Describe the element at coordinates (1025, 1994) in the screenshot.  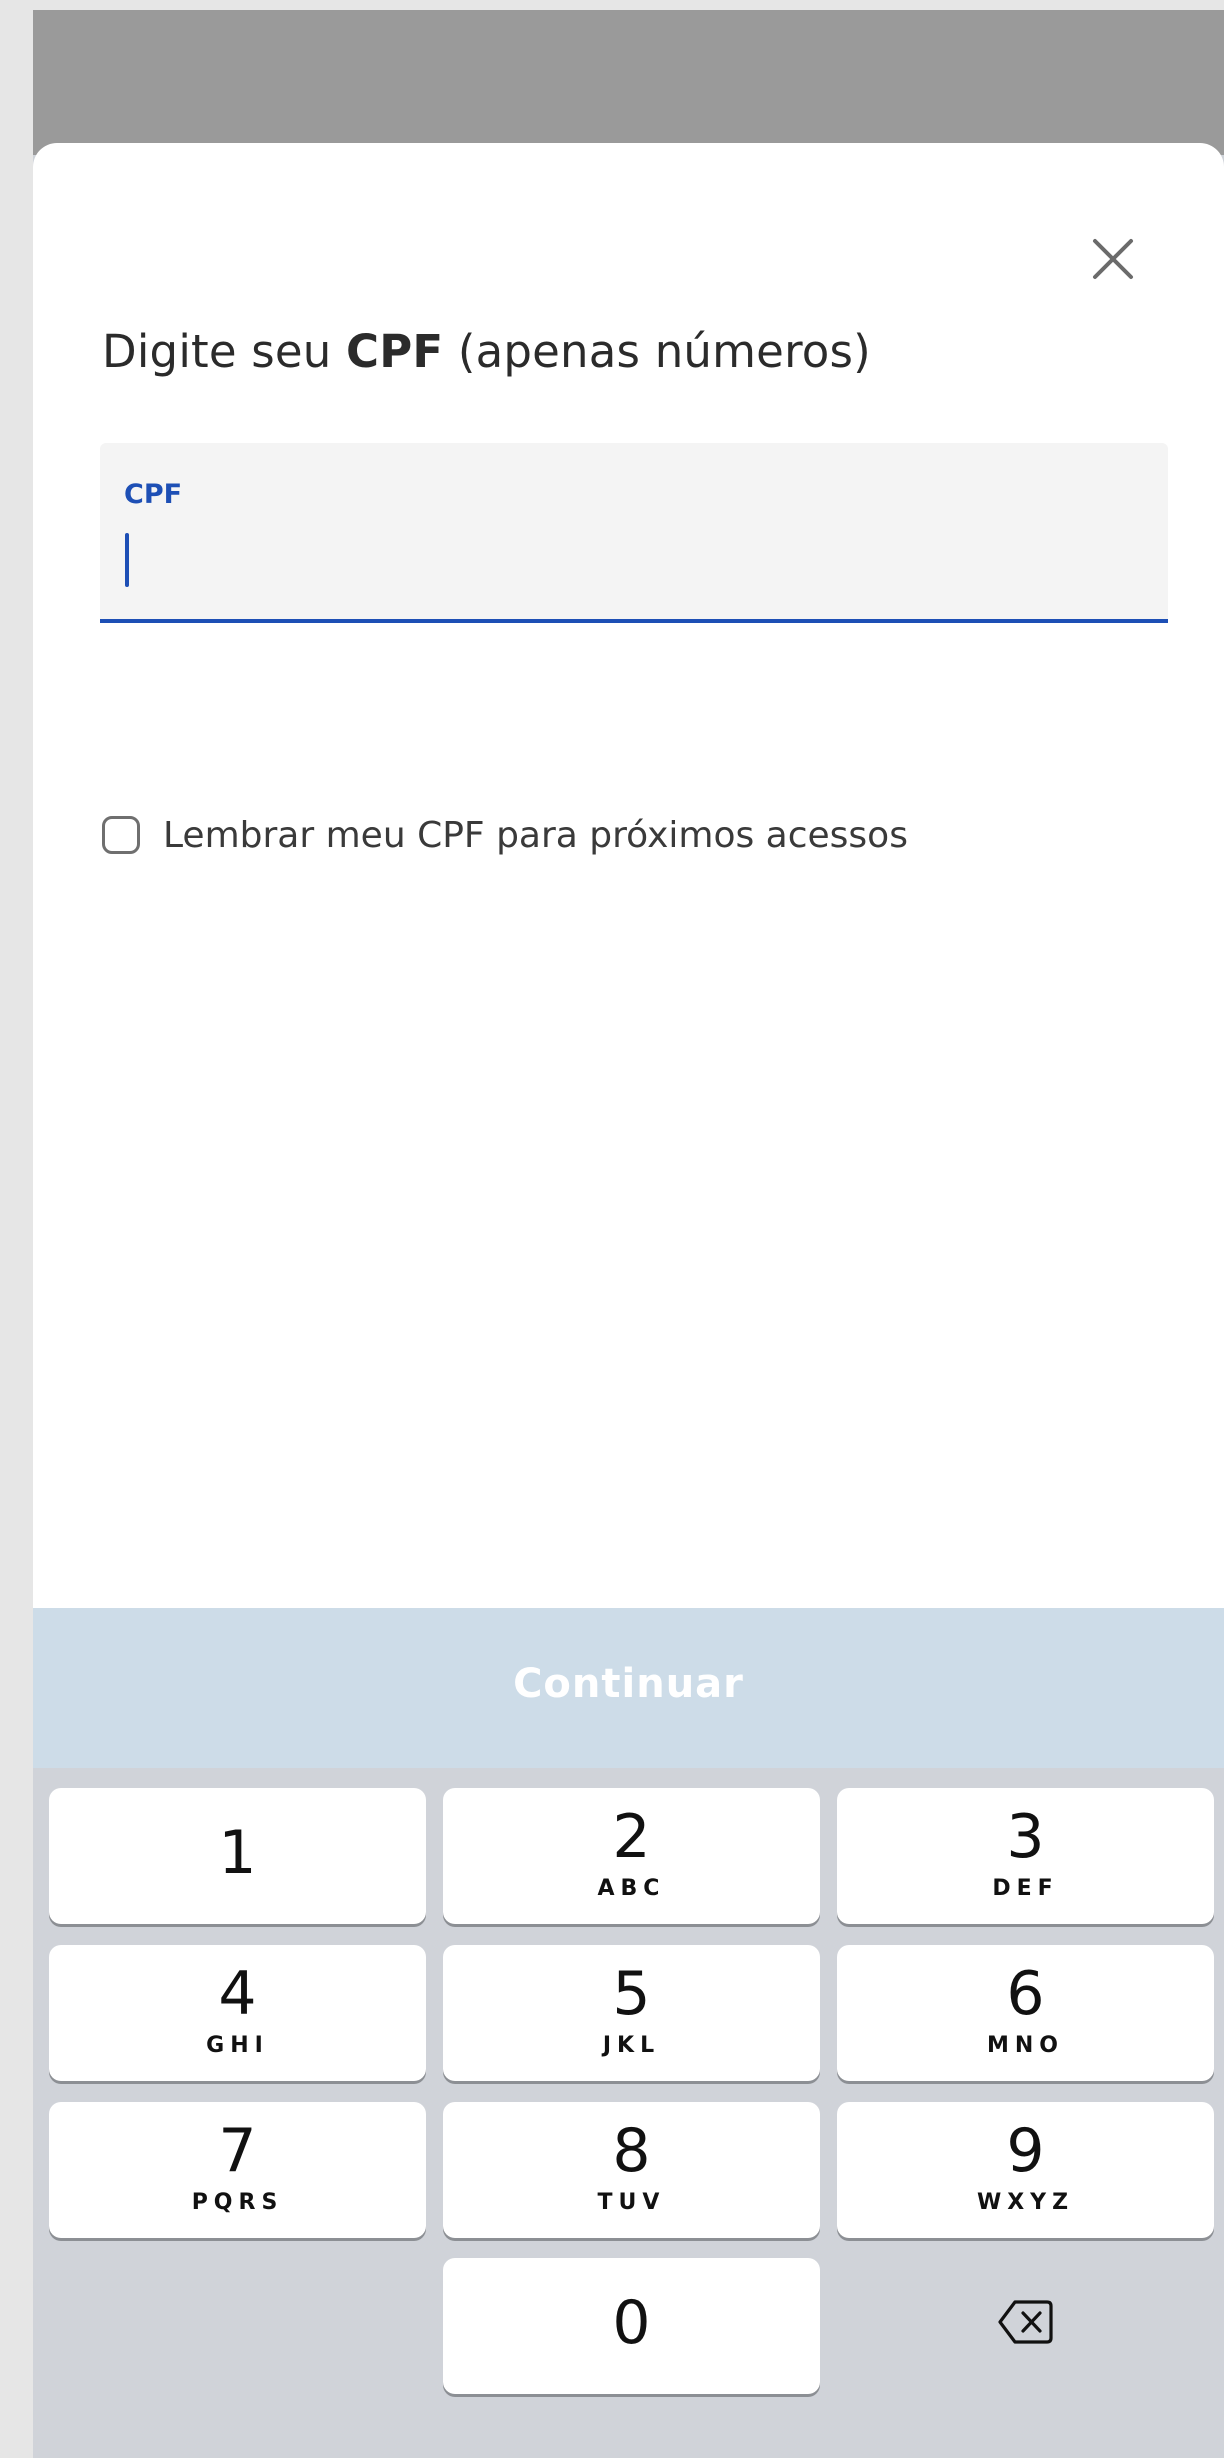
I see `key-digit: 6` at that location.